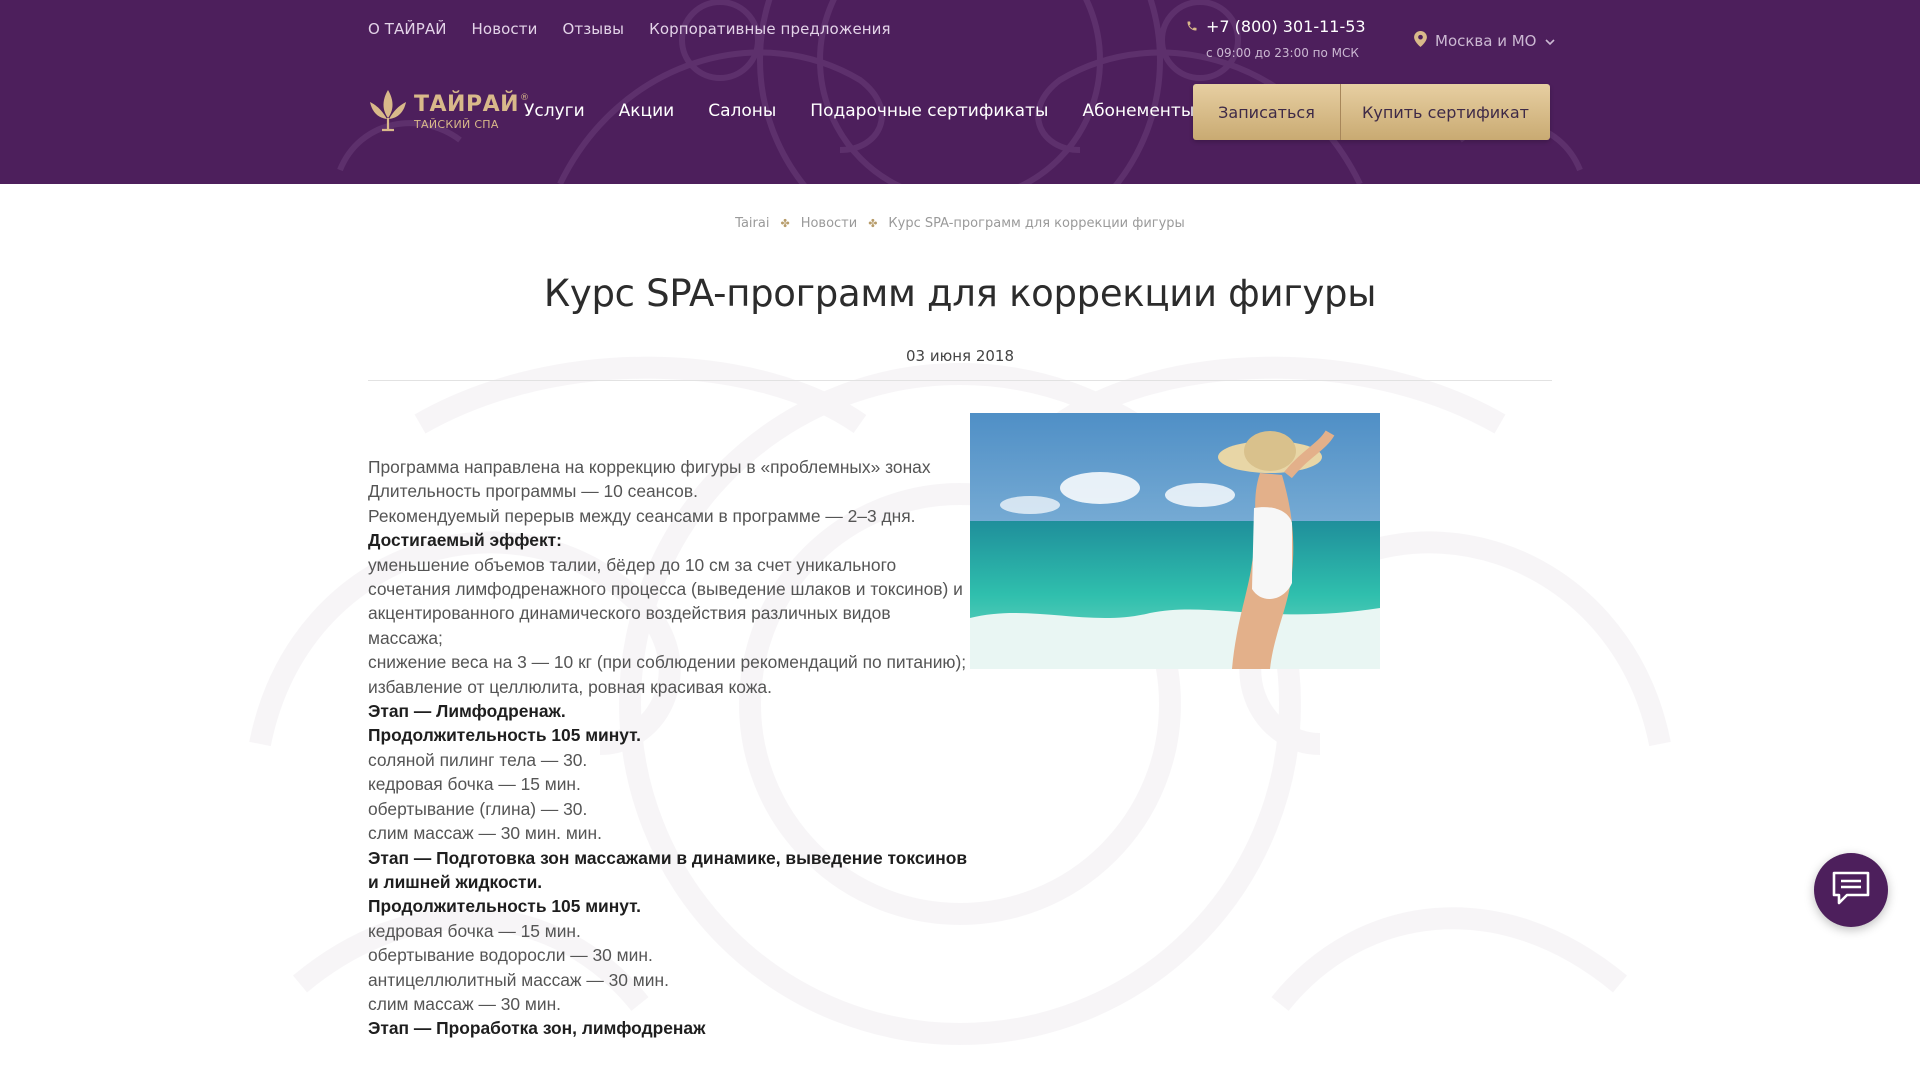 This screenshot has width=1920, height=1080. I want to click on city-label: Москва и МО, so click(1486, 41).